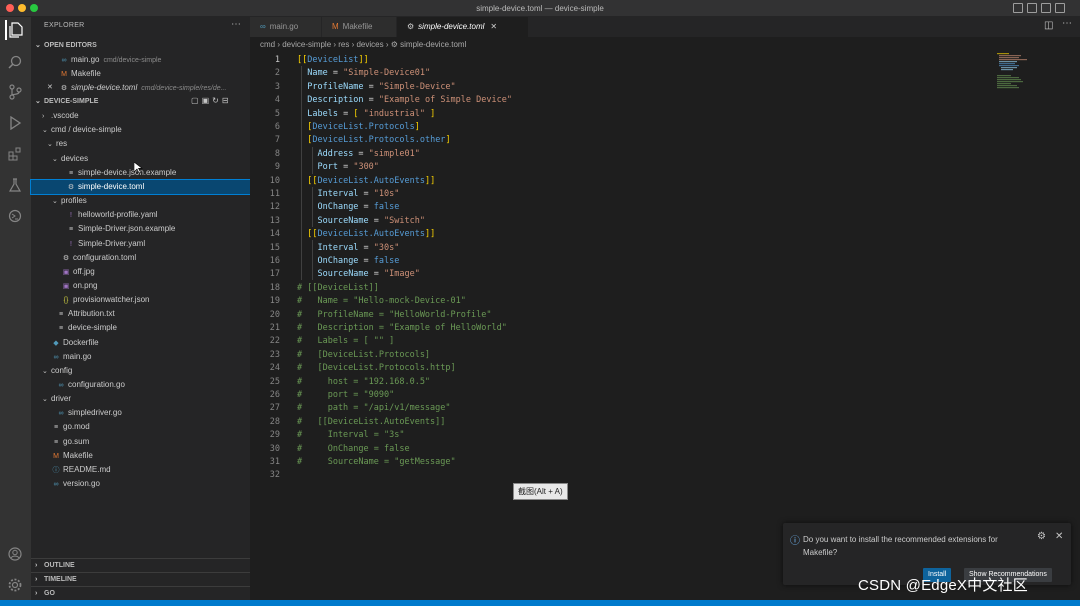 The width and height of the screenshot is (1080, 606). What do you see at coordinates (346, 395) in the screenshot?
I see `code-token: # port = "9090"` at bounding box center [346, 395].